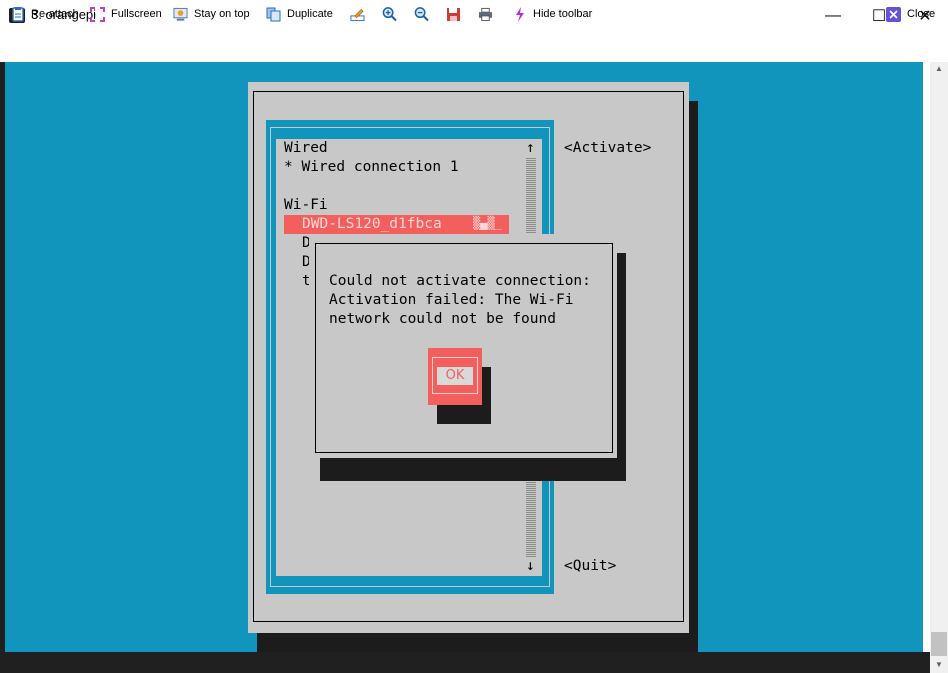 The image size is (948, 673). I want to click on zoom-out-icon, so click(421, 14).